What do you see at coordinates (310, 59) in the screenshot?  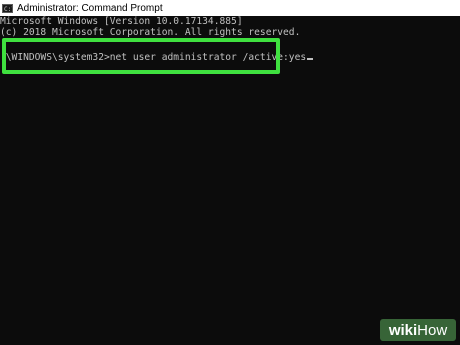 I see `text-cursor` at bounding box center [310, 59].